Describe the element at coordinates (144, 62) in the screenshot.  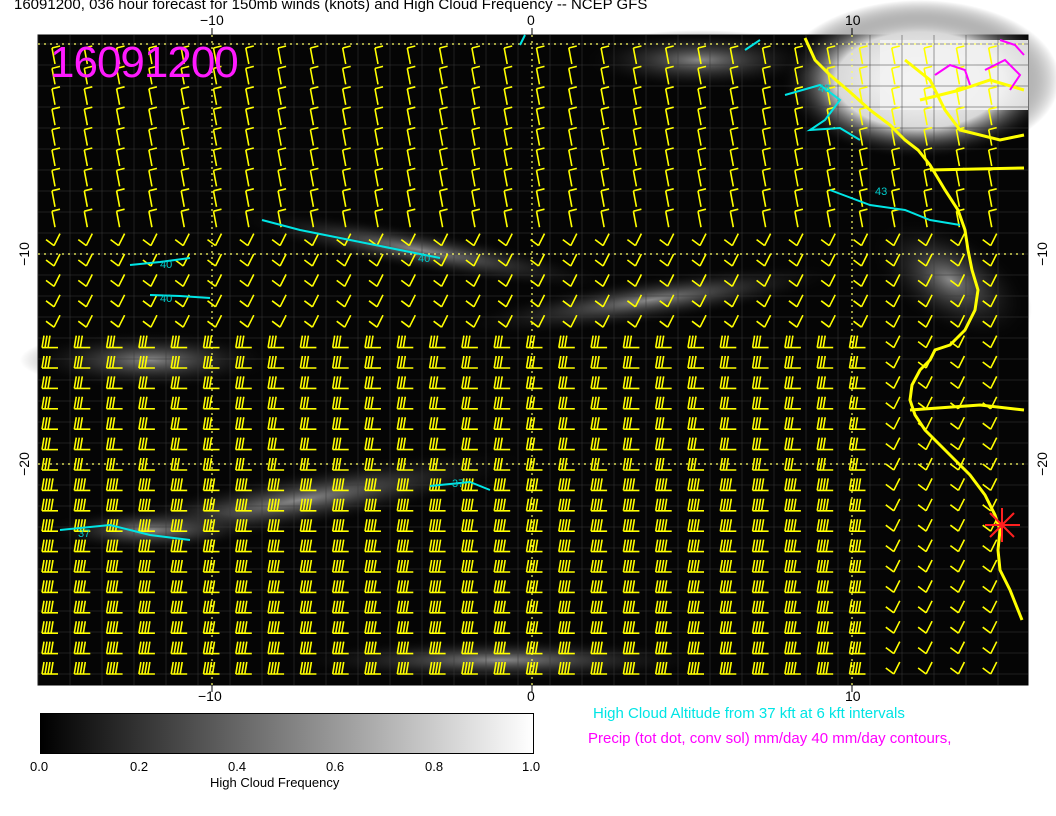
I see `date-stamp: 16091200` at that location.